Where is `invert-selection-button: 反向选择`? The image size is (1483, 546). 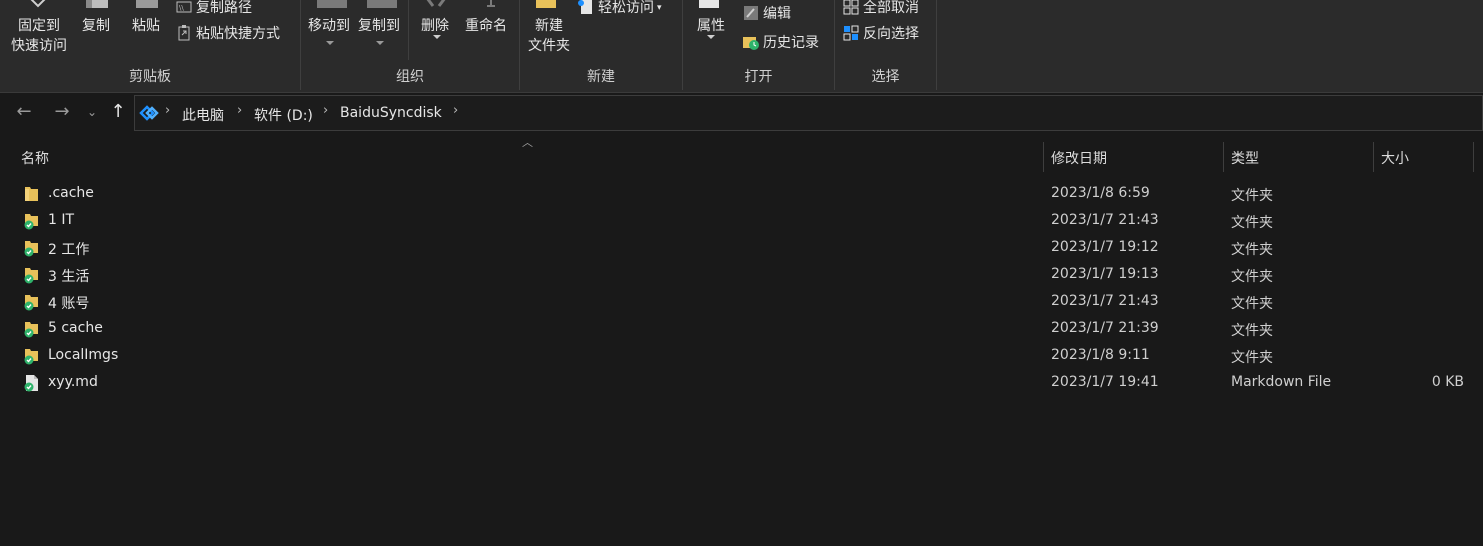
invert-selection-button: 反向选择 is located at coordinates (881, 34).